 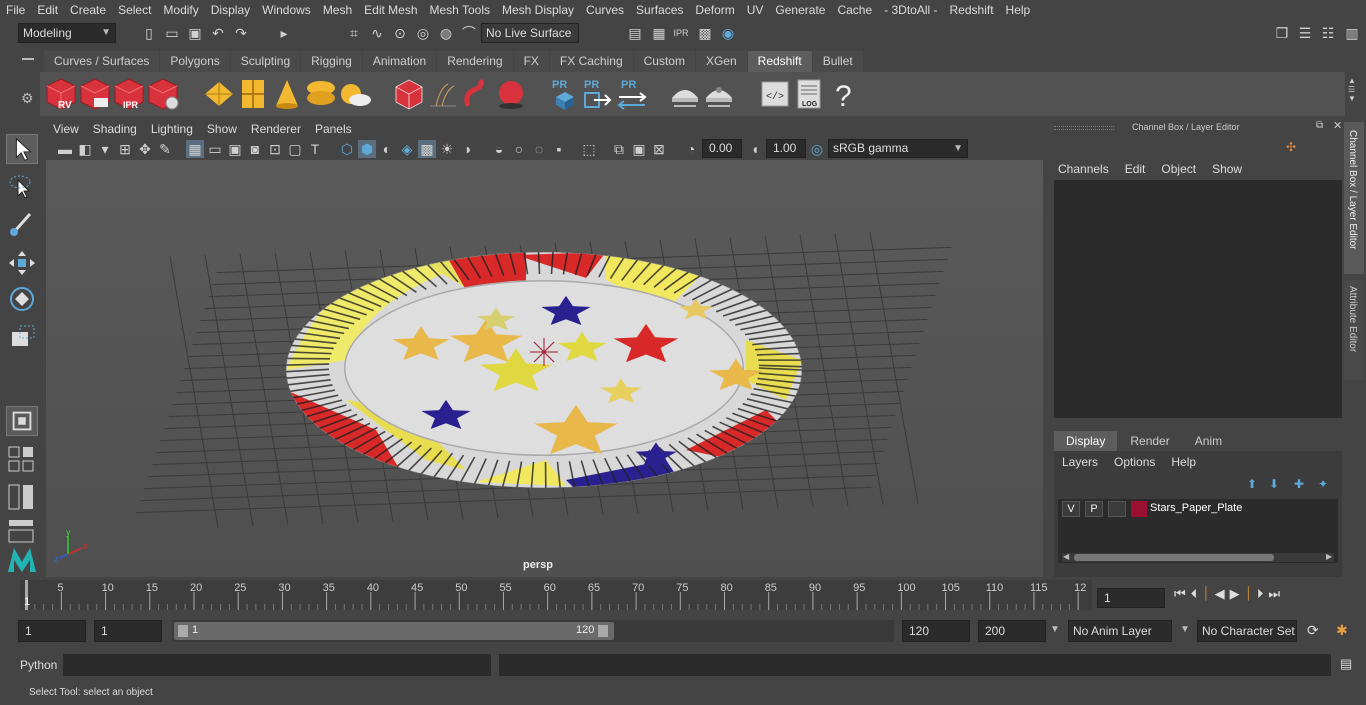 I want to click on open-scene-icon: ▭, so click(x=172, y=33).